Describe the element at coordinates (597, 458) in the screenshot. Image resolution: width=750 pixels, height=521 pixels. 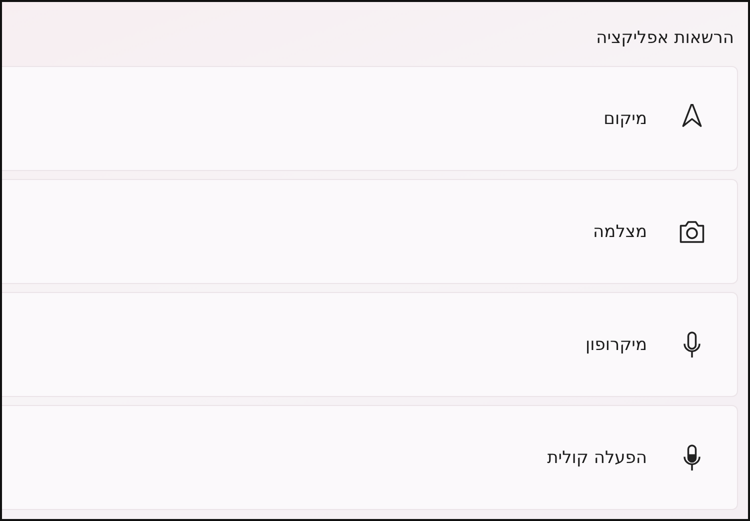
I see `permission-label: הפעלה קולית` at that location.